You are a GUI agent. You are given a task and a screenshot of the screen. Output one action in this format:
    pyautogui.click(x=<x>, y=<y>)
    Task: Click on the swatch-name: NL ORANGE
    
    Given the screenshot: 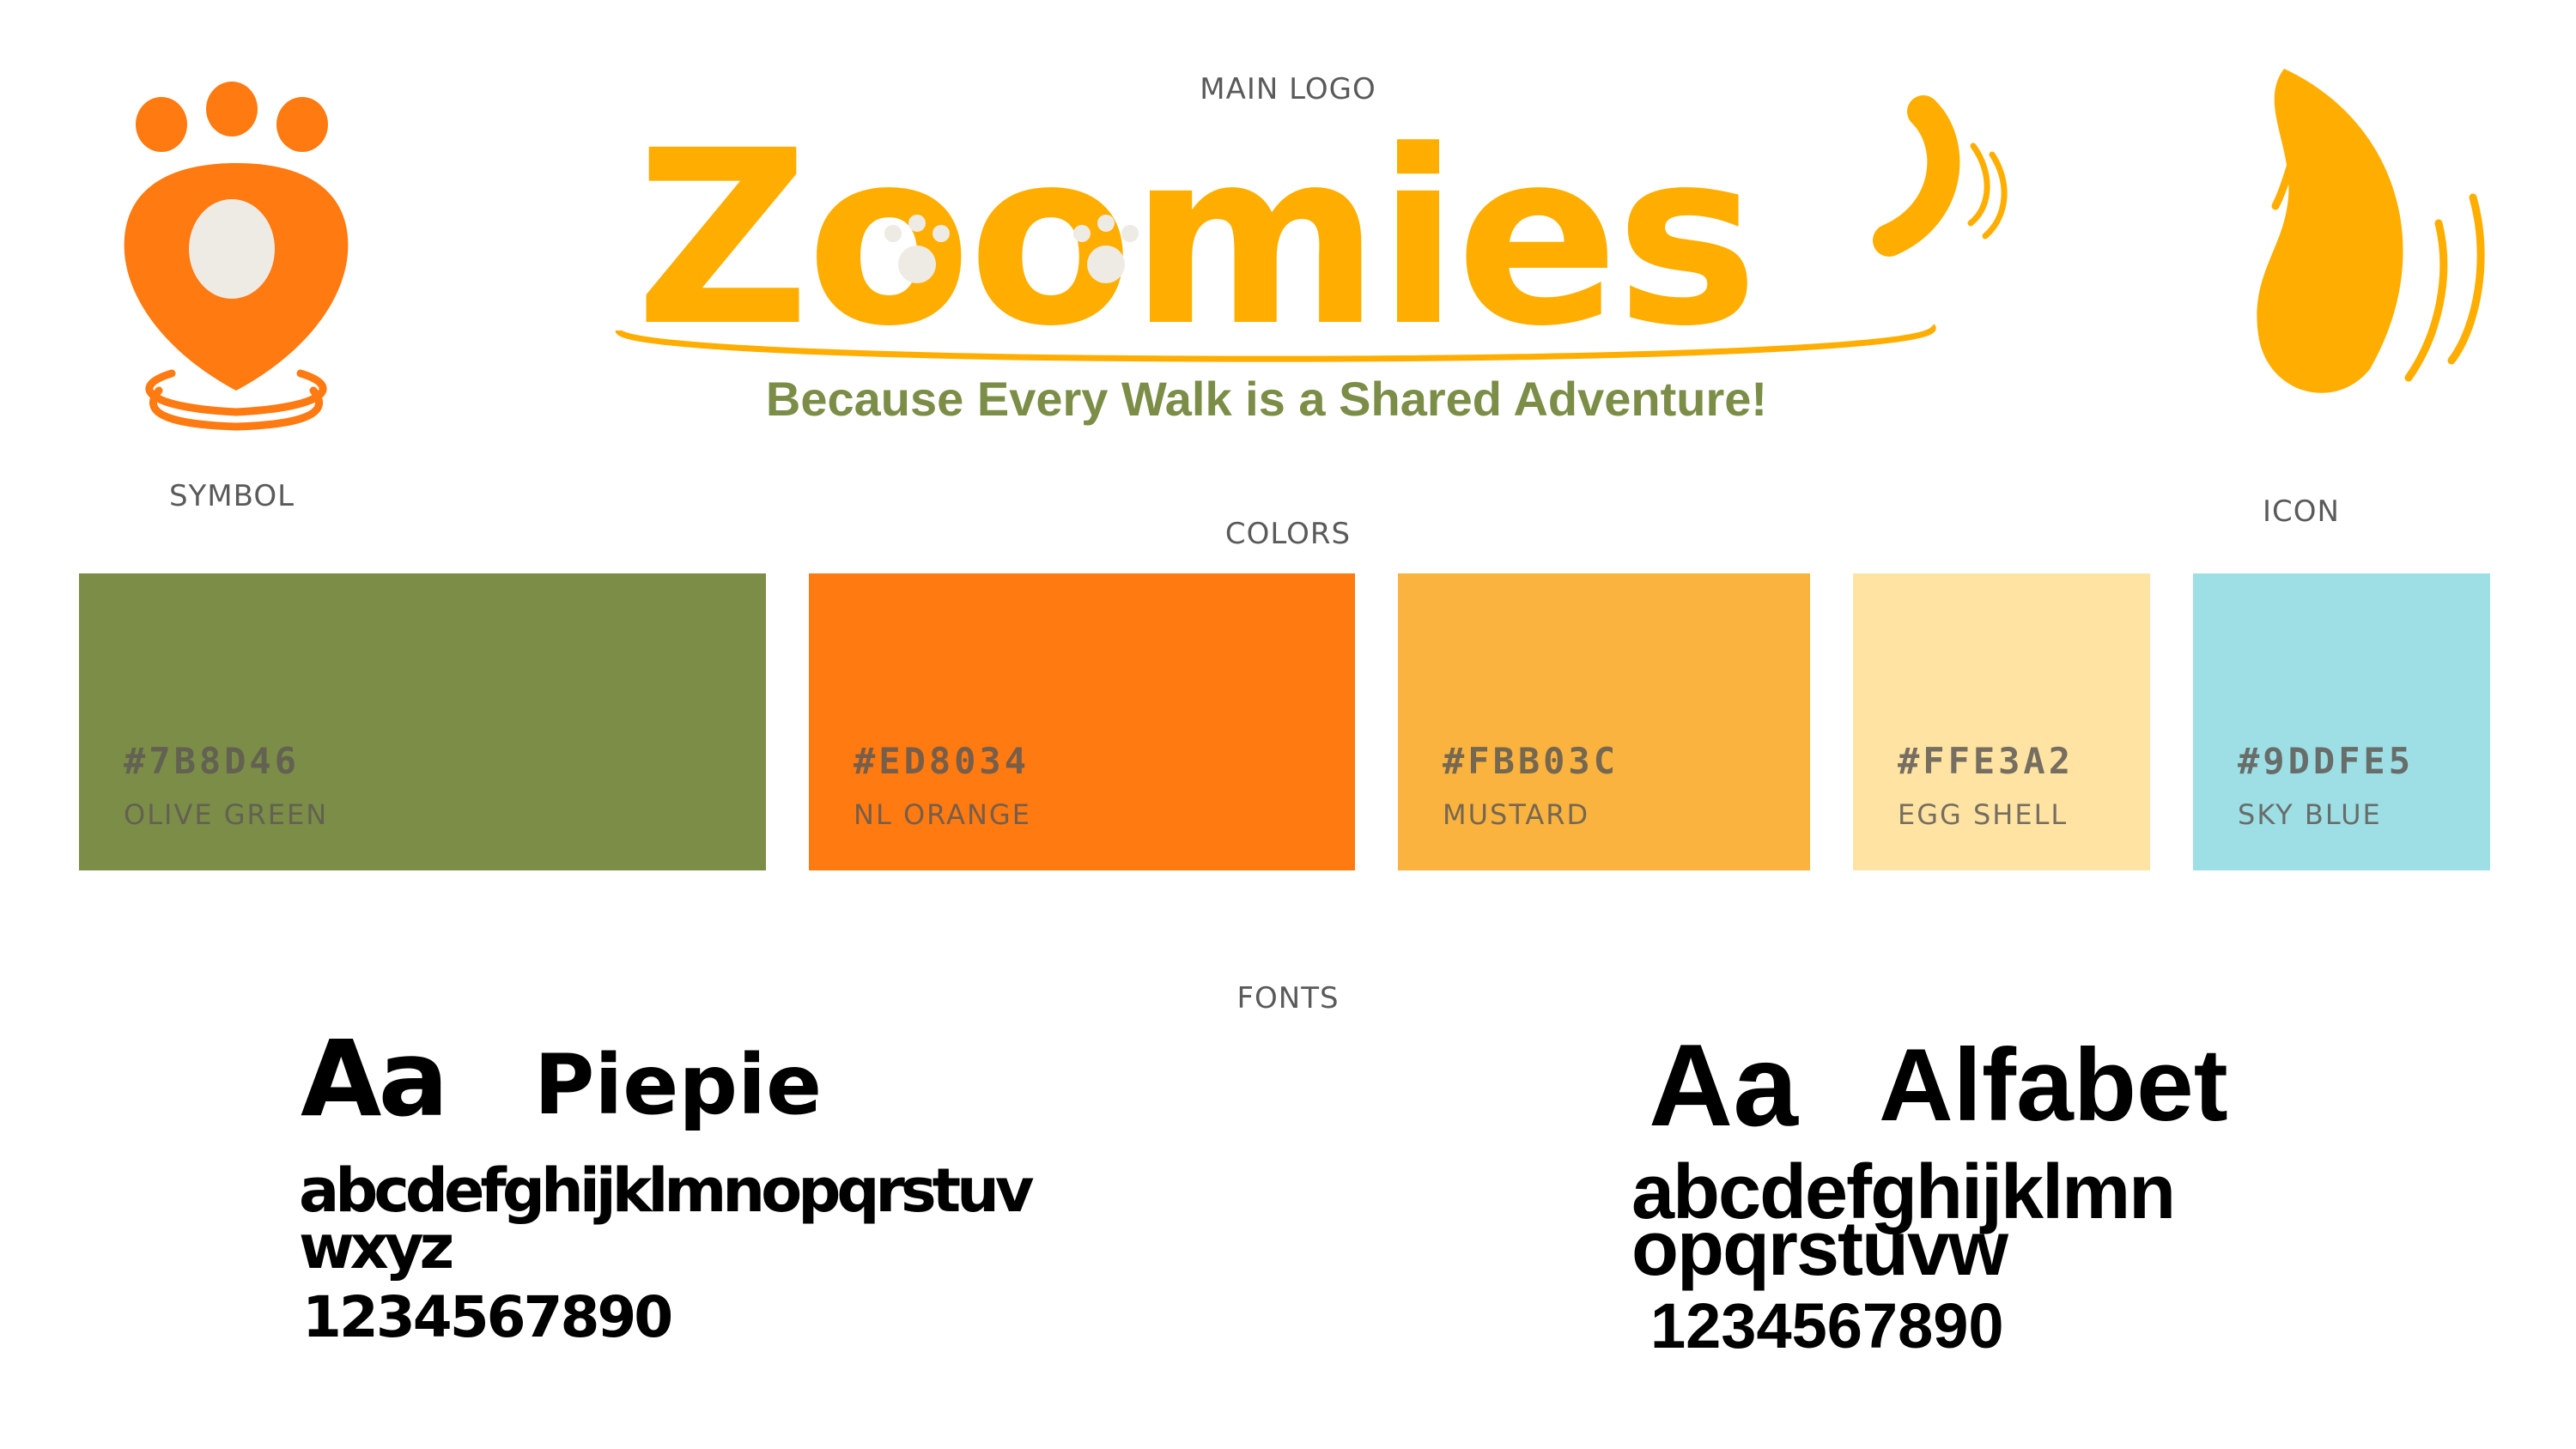 What is the action you would take?
    pyautogui.click(x=943, y=814)
    